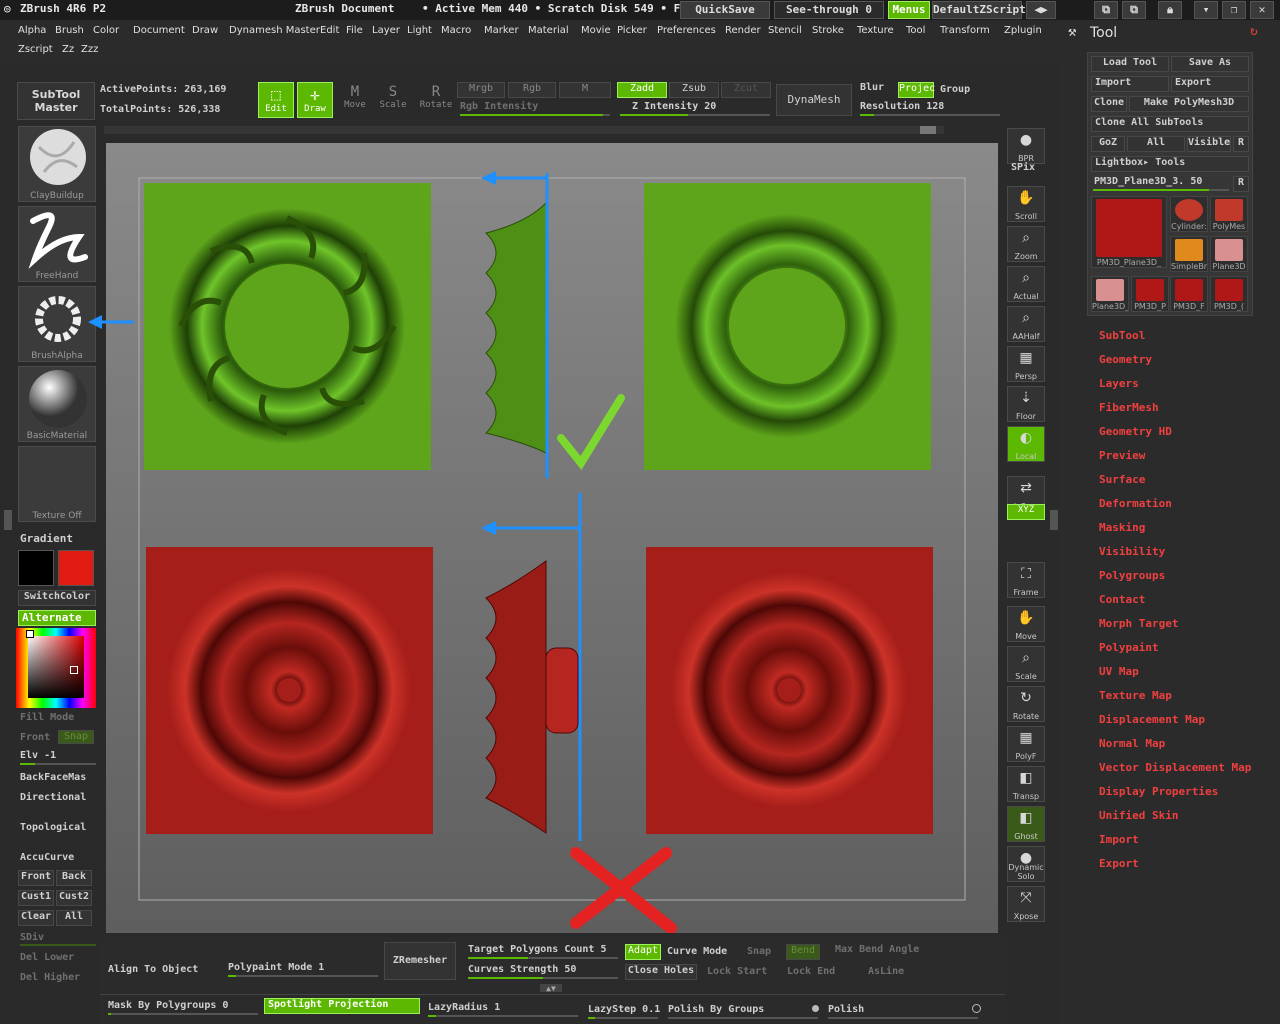 Image resolution: width=1280 pixels, height=1024 pixels. Describe the element at coordinates (811, 971) in the screenshot. I see `lock-end-toggle: Lock End` at that location.